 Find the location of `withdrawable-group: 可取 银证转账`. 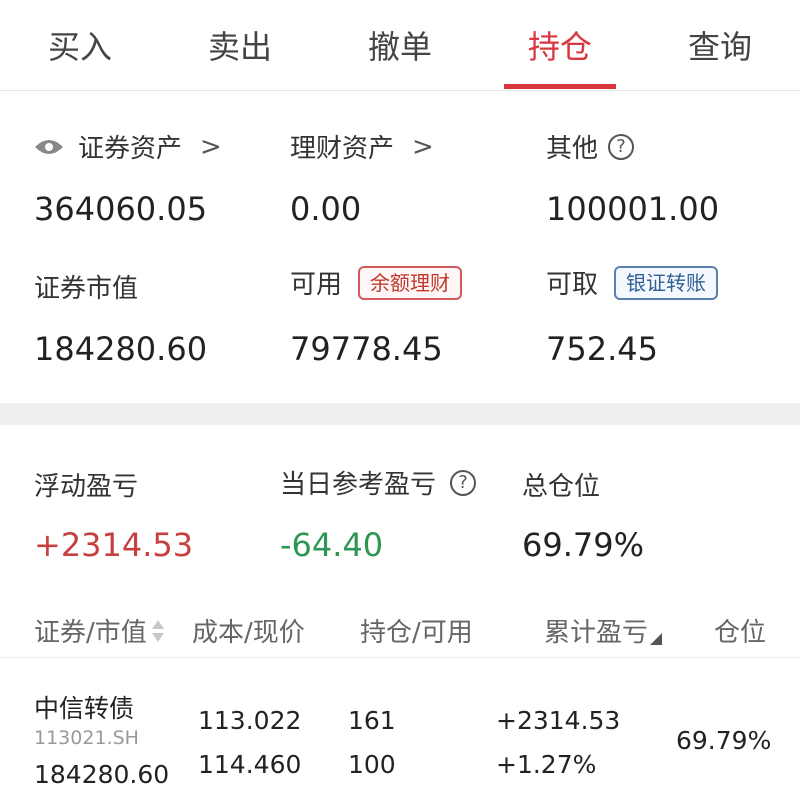

withdrawable-group: 可取 银证转账 is located at coordinates (632, 282).